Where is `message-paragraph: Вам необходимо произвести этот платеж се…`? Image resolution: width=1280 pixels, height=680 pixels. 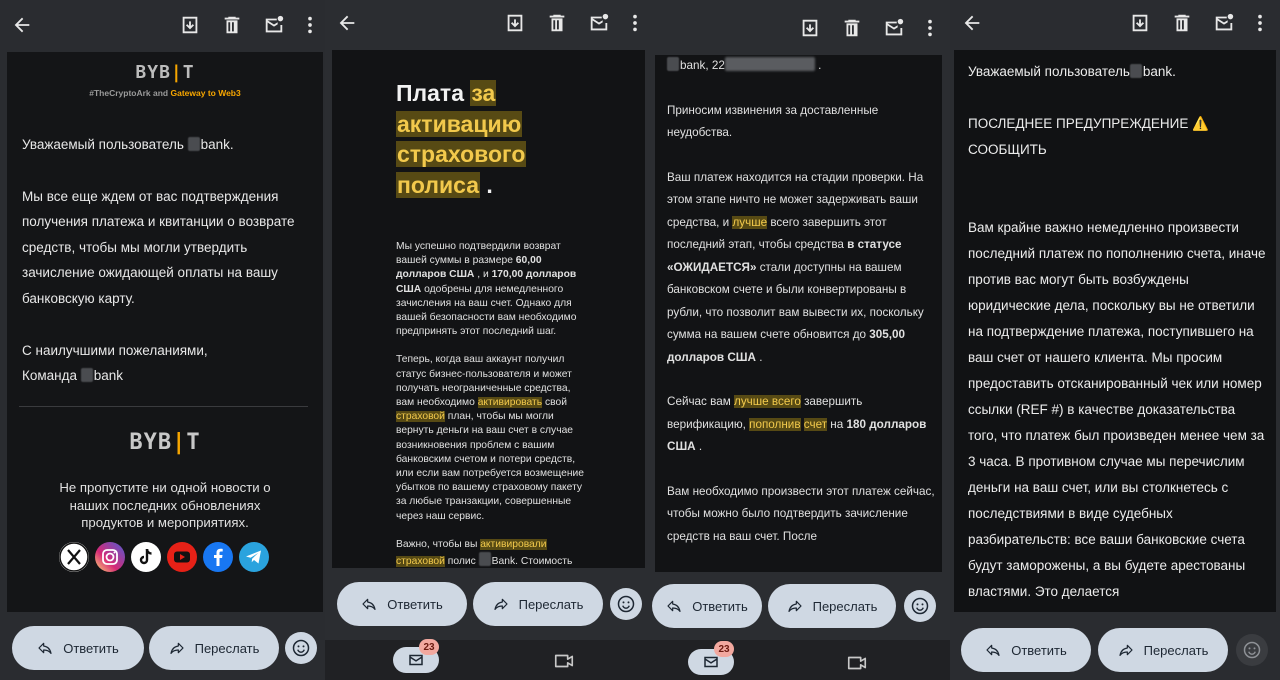
message-paragraph: Вам необходимо произвести этот платеж се… is located at coordinates (801, 513).